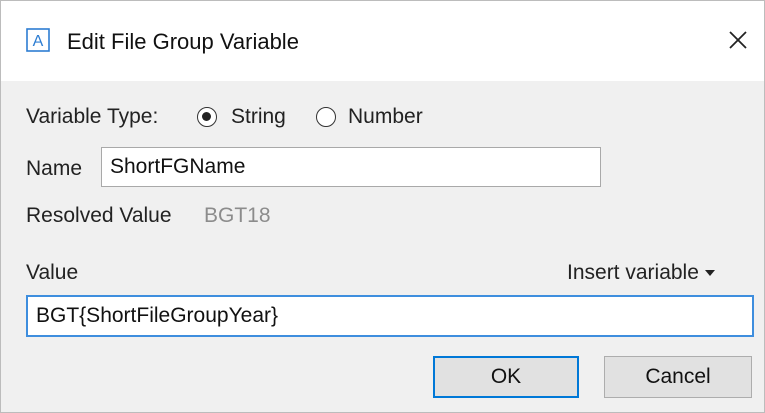  What do you see at coordinates (183, 41) in the screenshot?
I see `window-title: Edit File Group Variable` at bounding box center [183, 41].